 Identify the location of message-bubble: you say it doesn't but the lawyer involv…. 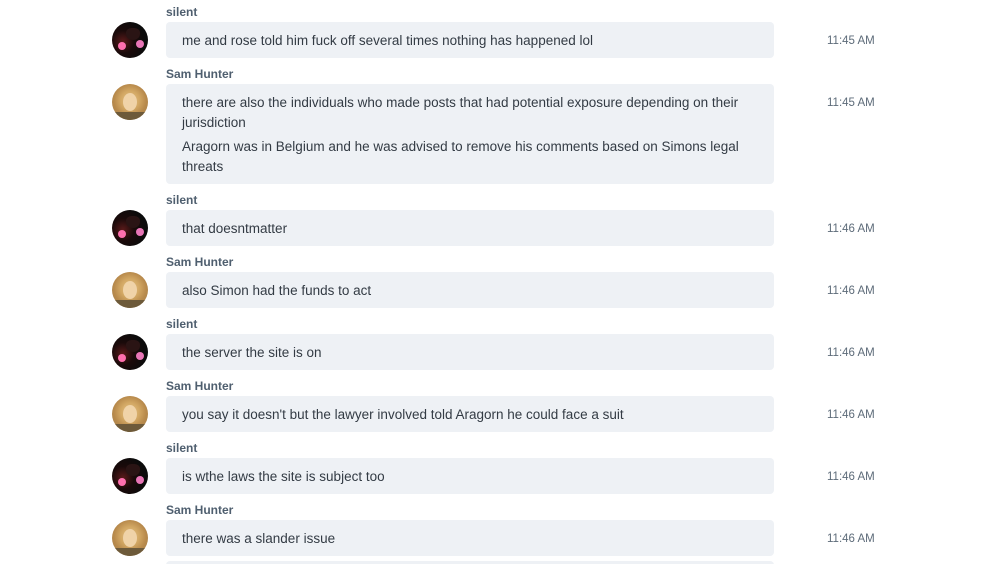
(470, 414).